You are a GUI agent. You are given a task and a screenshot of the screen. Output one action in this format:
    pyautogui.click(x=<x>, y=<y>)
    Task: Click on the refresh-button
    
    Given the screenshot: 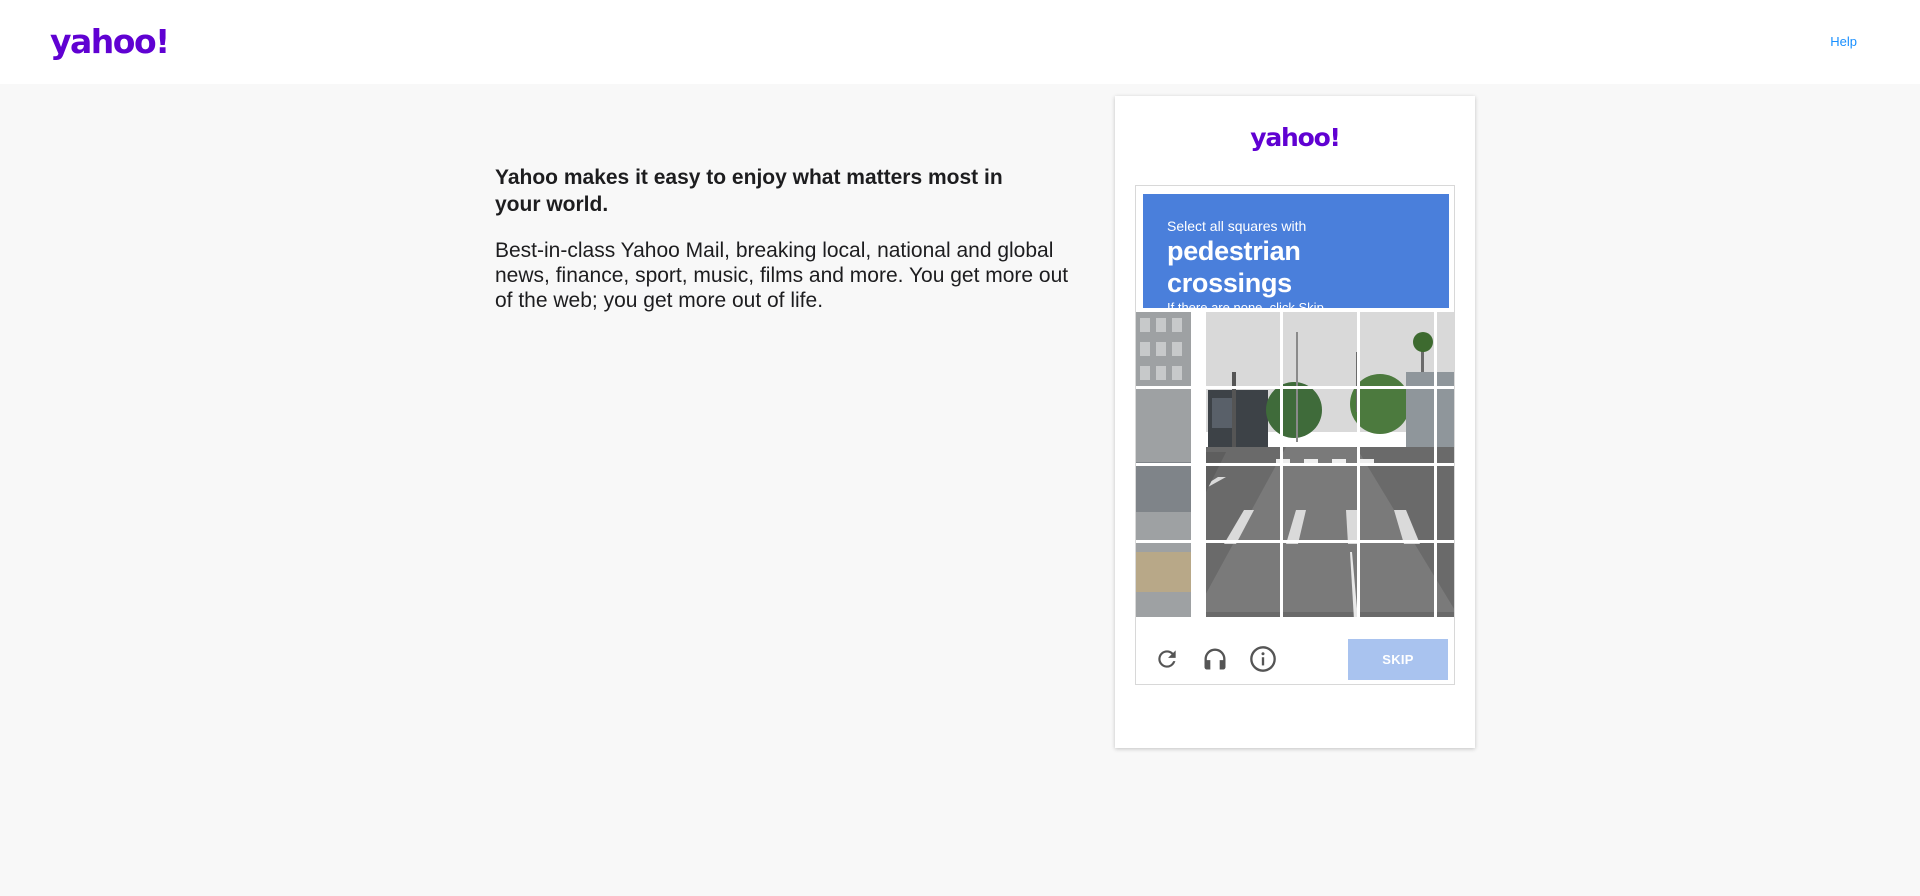 What is the action you would take?
    pyautogui.click(x=1167, y=659)
    